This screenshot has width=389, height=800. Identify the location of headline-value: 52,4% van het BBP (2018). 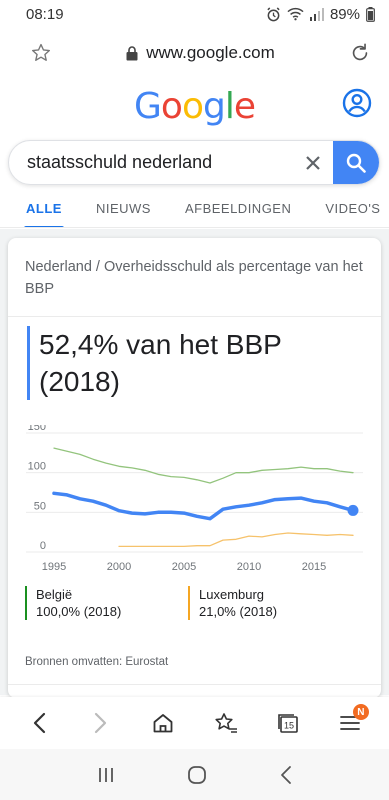
(154, 363).